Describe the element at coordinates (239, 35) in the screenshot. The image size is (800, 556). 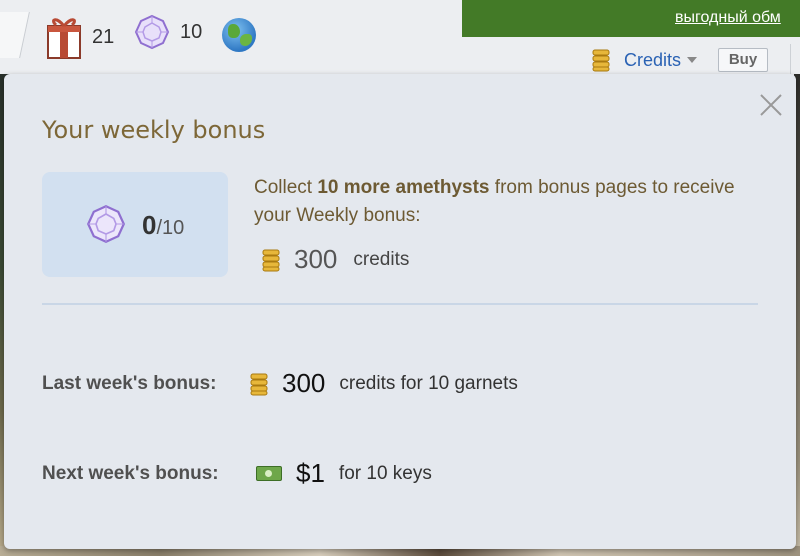
I see `globe-icon` at that location.